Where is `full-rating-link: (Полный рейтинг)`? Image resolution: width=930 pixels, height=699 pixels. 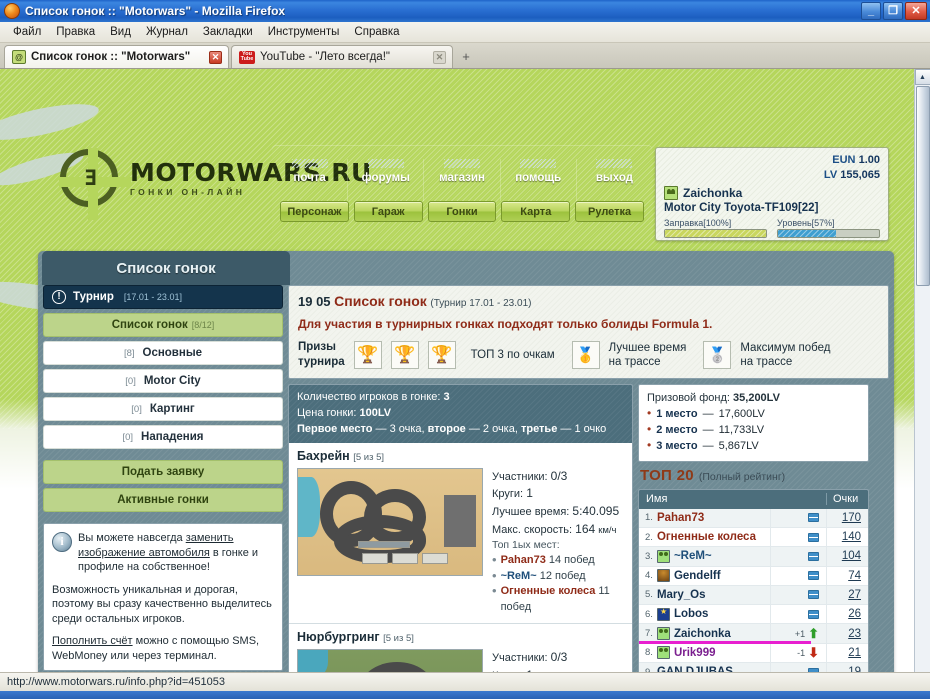
full-rating-link: (Полный рейтинг) is located at coordinates (742, 477).